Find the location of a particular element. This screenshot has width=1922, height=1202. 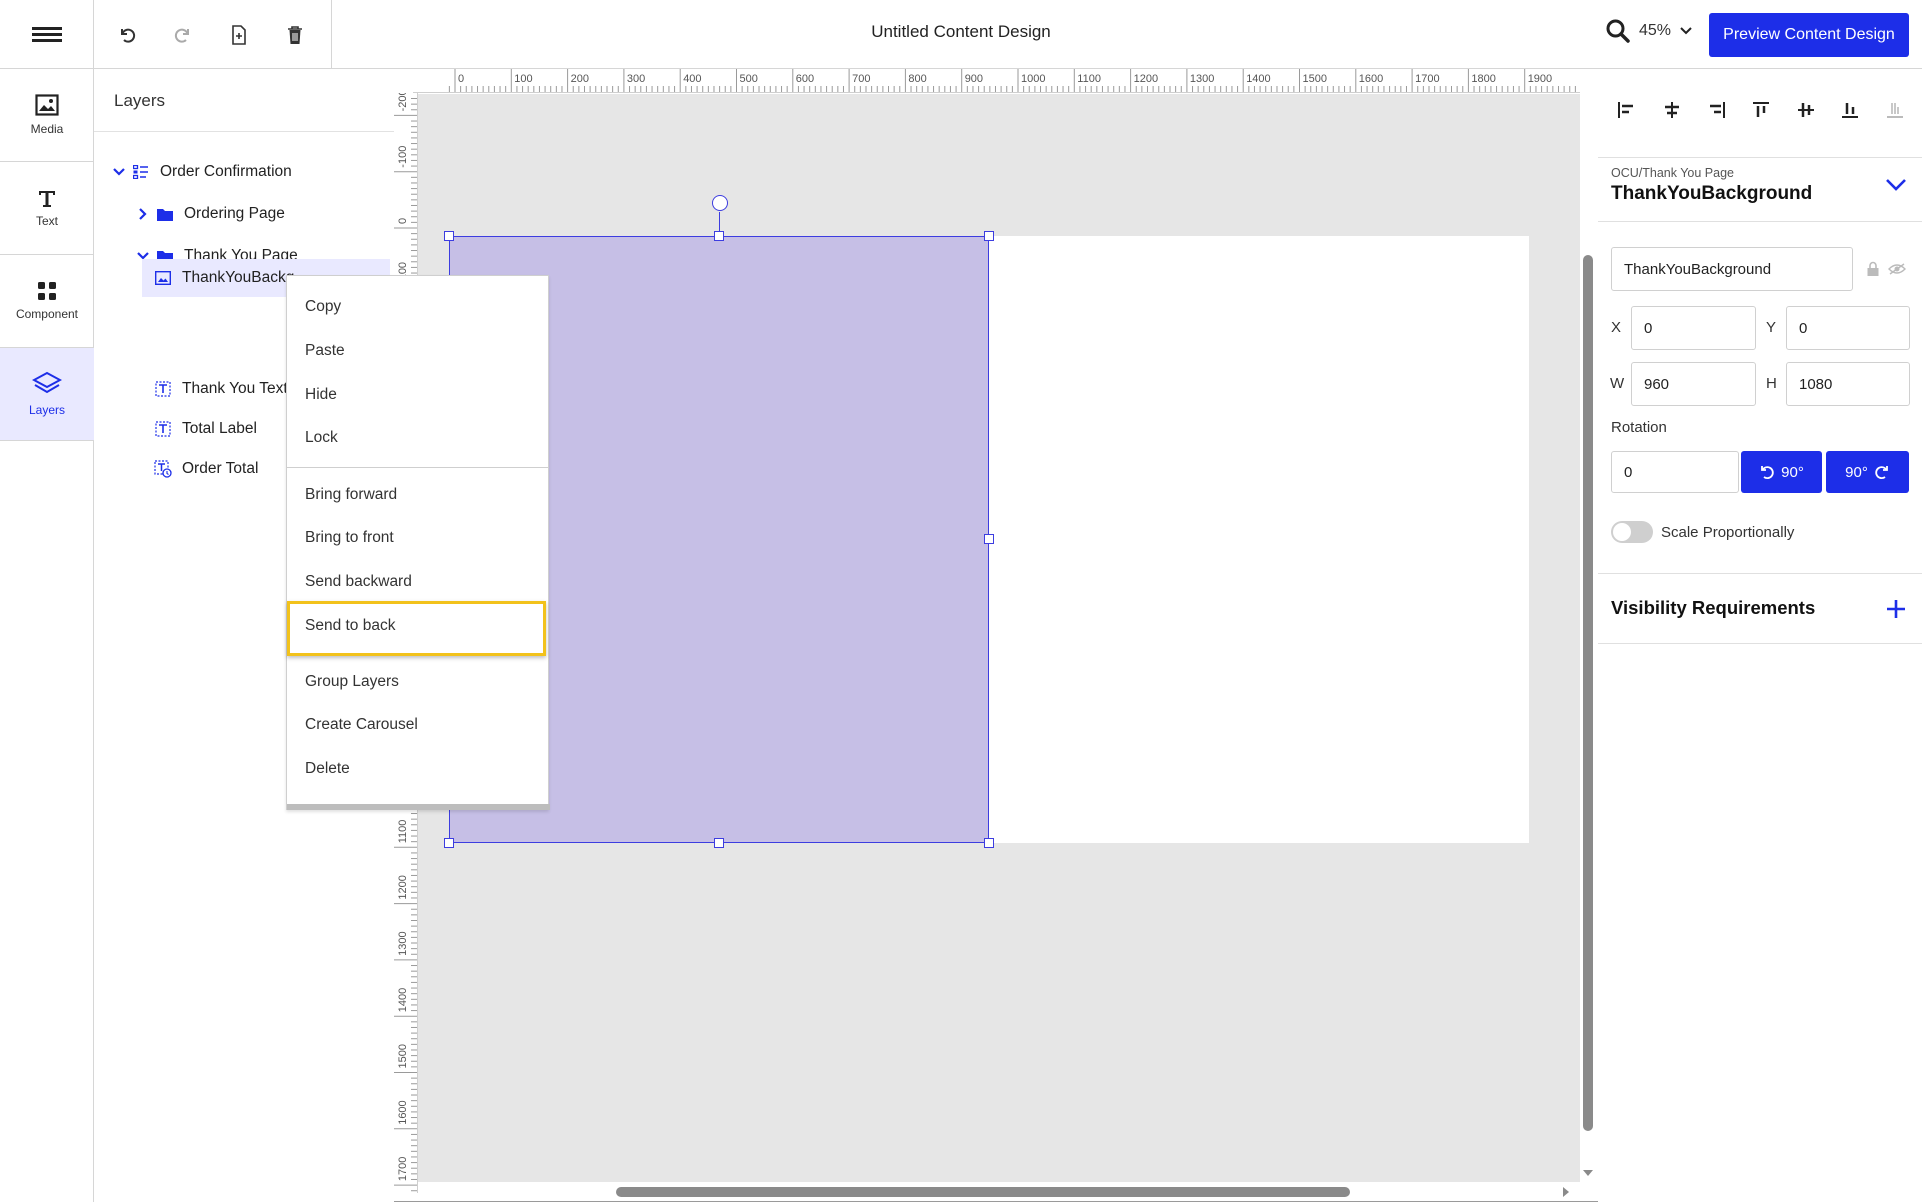

dynamic-text-icon is located at coordinates (163, 469).